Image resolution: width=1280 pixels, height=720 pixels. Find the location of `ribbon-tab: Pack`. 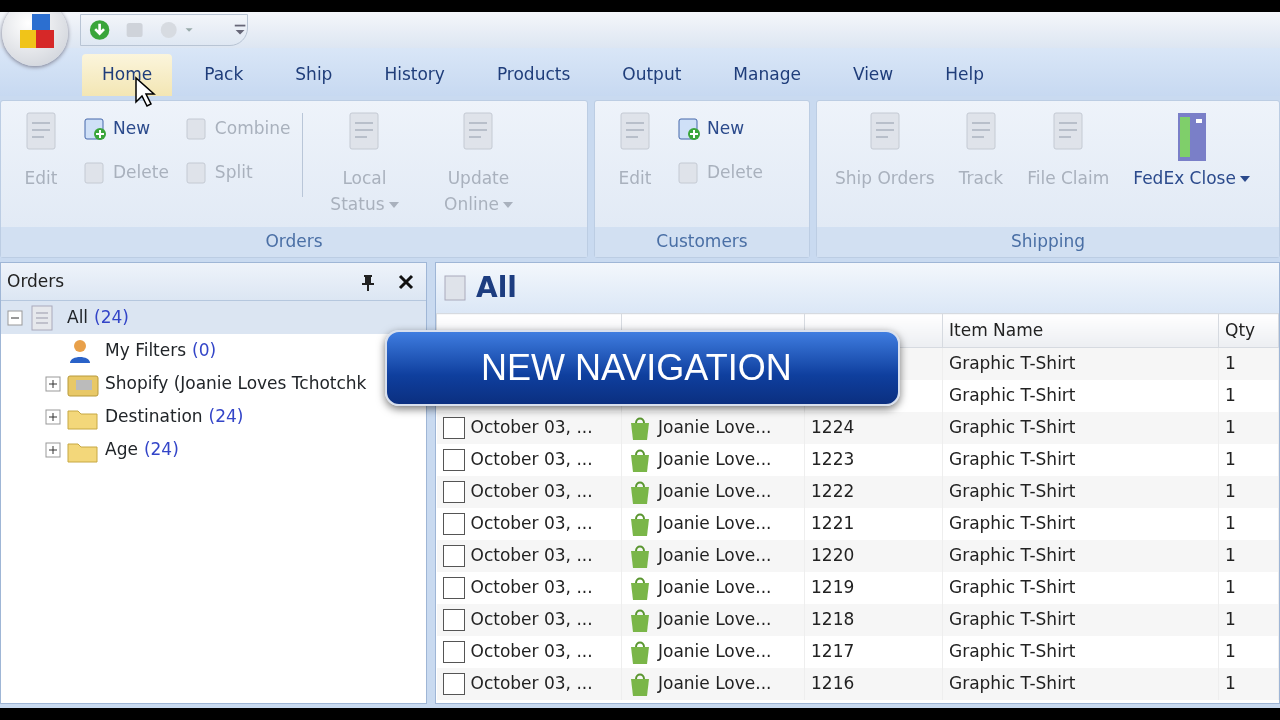

ribbon-tab: Pack is located at coordinates (224, 75).